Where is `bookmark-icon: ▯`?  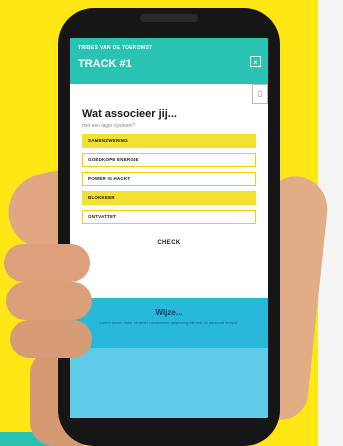 bookmark-icon: ▯ is located at coordinates (260, 94).